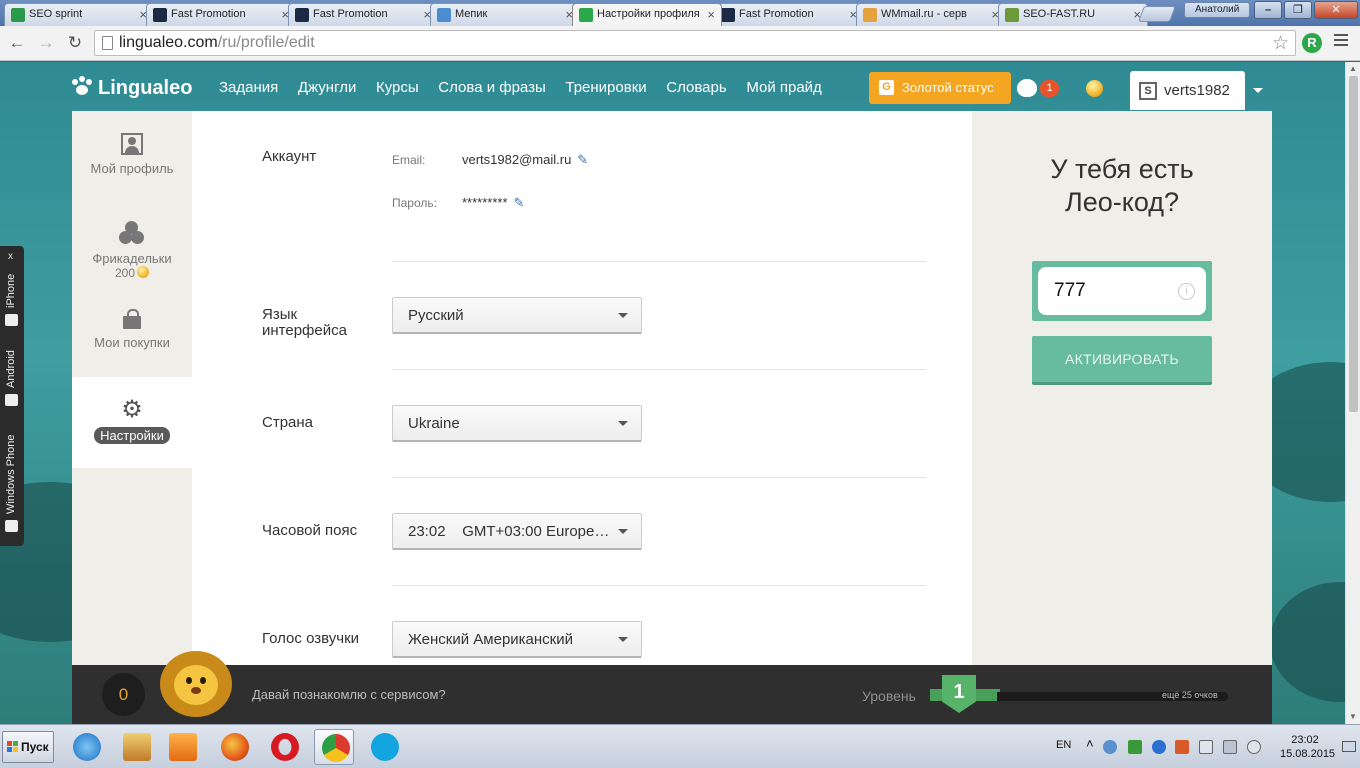 This screenshot has width=1360, height=768. Describe the element at coordinates (311, 638) in the screenshot. I see `voice-title: Голос озвучки` at that location.